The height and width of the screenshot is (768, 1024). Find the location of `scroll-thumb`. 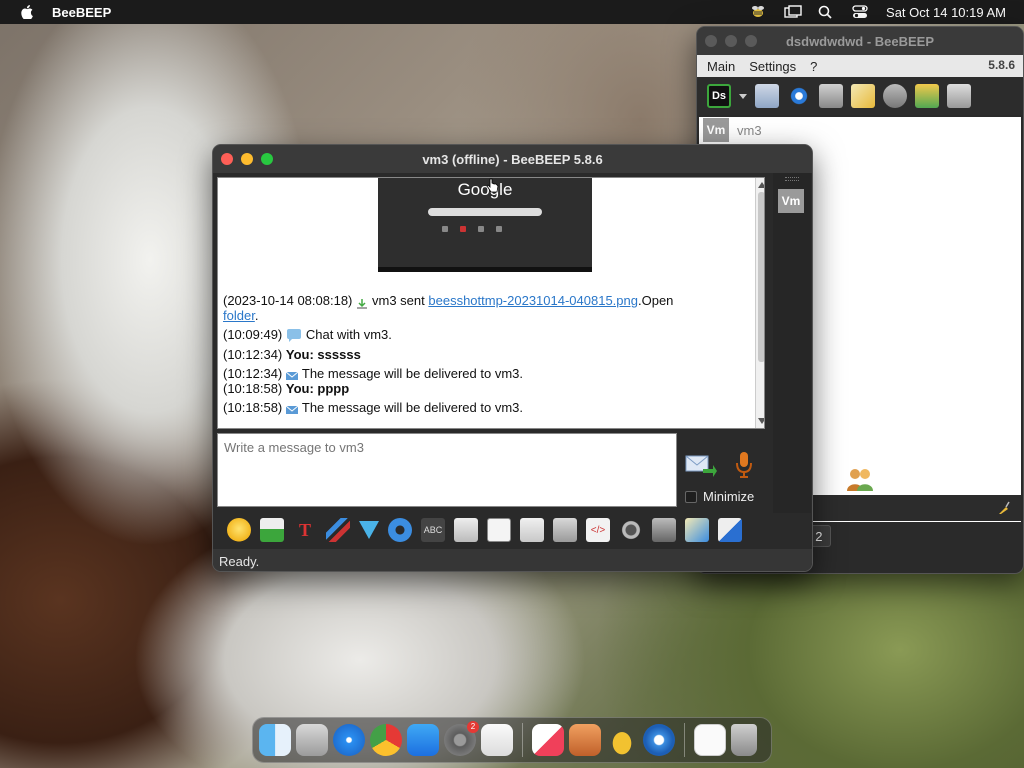

scroll-thumb is located at coordinates (761, 277).